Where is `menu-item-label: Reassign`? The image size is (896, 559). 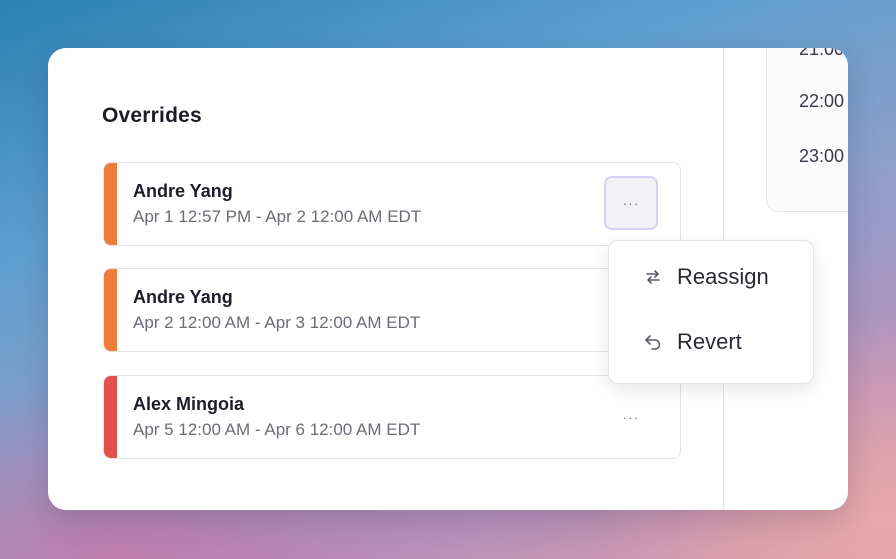
menu-item-label: Reassign is located at coordinates (723, 276).